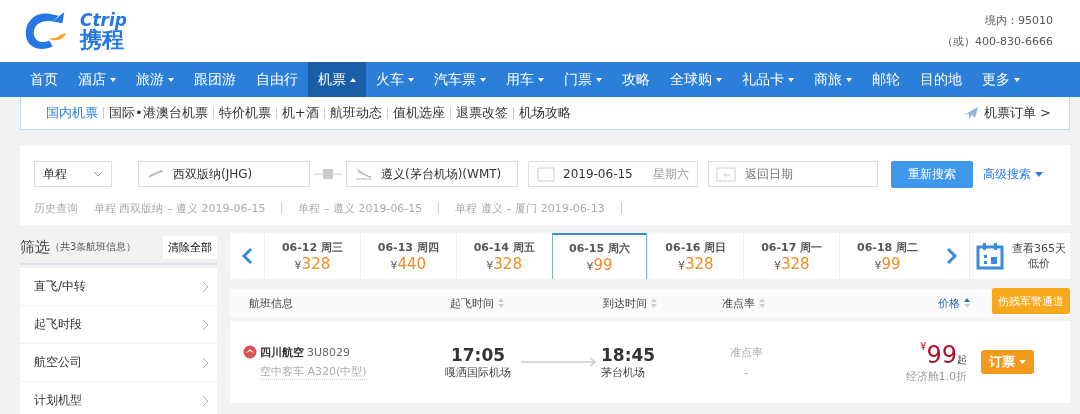 This screenshot has height=414, width=1080. What do you see at coordinates (418, 113) in the screenshot?
I see `sub-nav-link: 值机选座` at bounding box center [418, 113].